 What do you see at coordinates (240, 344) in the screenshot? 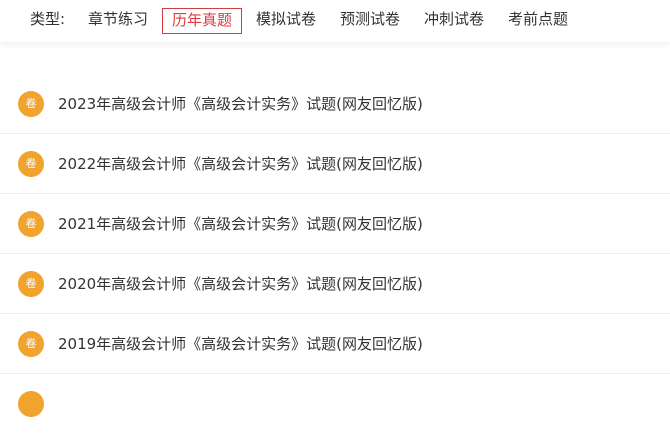
I see `paper-title: 2019年高级会计师《高级会计实务》试题(网友回忆版)` at bounding box center [240, 344].